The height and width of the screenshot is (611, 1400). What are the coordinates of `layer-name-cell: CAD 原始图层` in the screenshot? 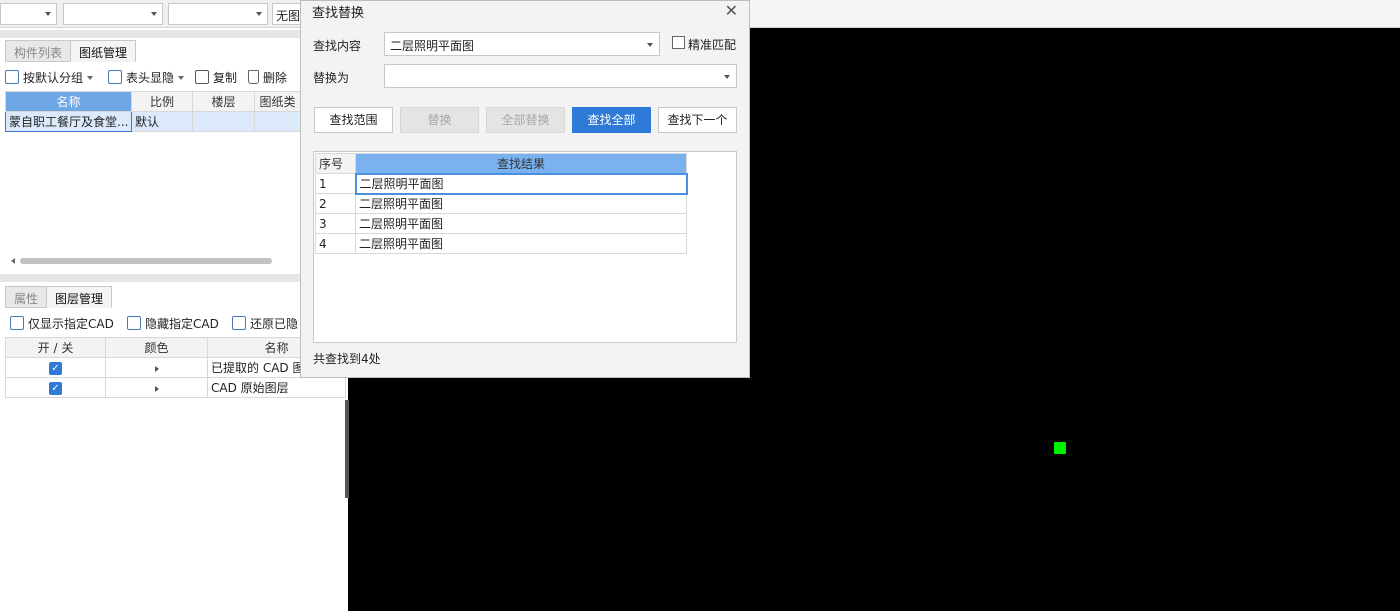 It's located at (276, 387).